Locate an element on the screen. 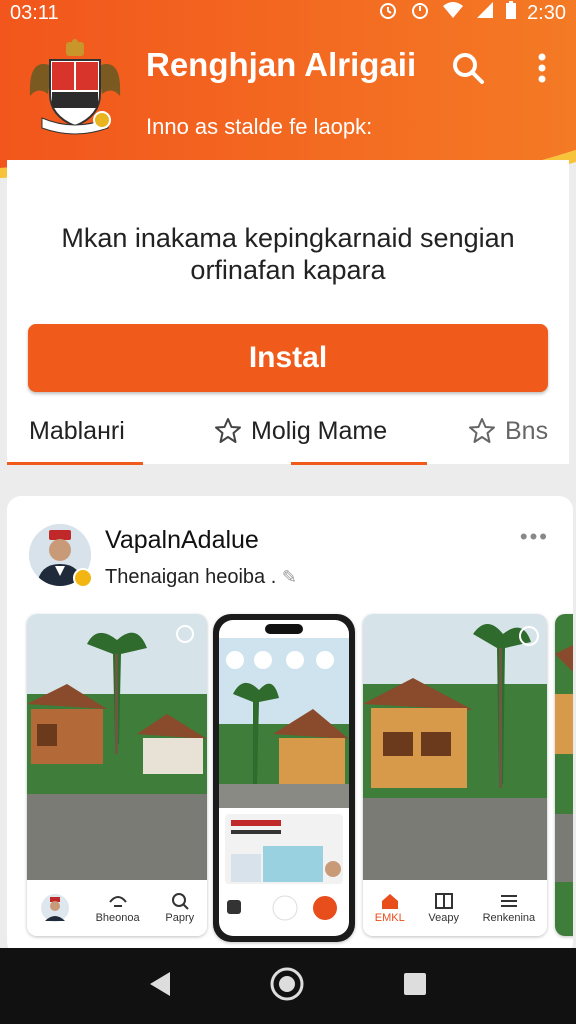 The height and width of the screenshot is (1024, 576). tab-bns: Bns is located at coordinates (507, 431).